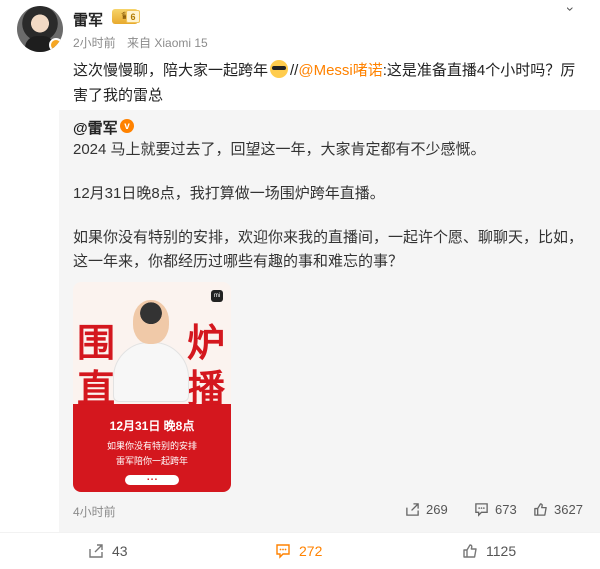  What do you see at coordinates (300, 30) in the screenshot?
I see `post-header: 雷军 ♛ 6 2小时前 来自 Xiaomi 15 ›` at bounding box center [300, 30].